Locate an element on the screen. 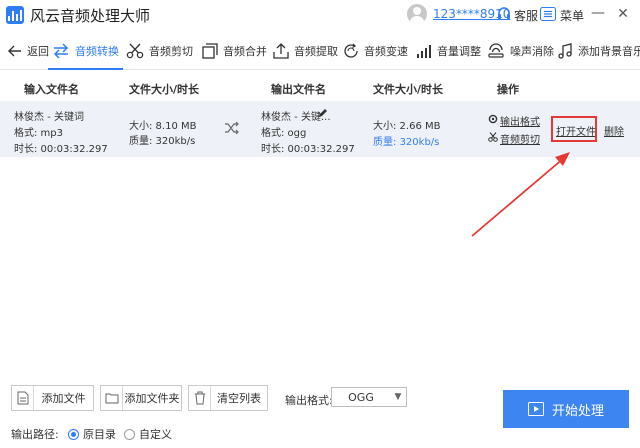 This screenshot has height=448, width=640. col-output-name: 输出文件名 is located at coordinates (298, 89).